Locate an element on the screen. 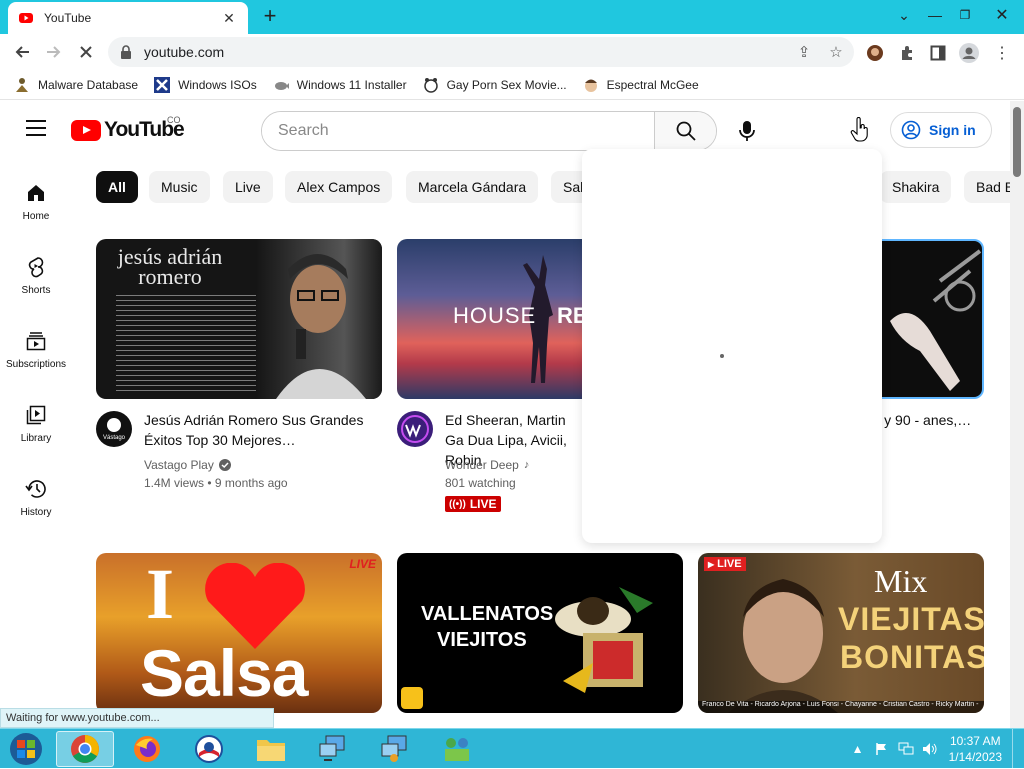 The image size is (1024, 769). taskbar-network-app is located at coordinates (457, 749).